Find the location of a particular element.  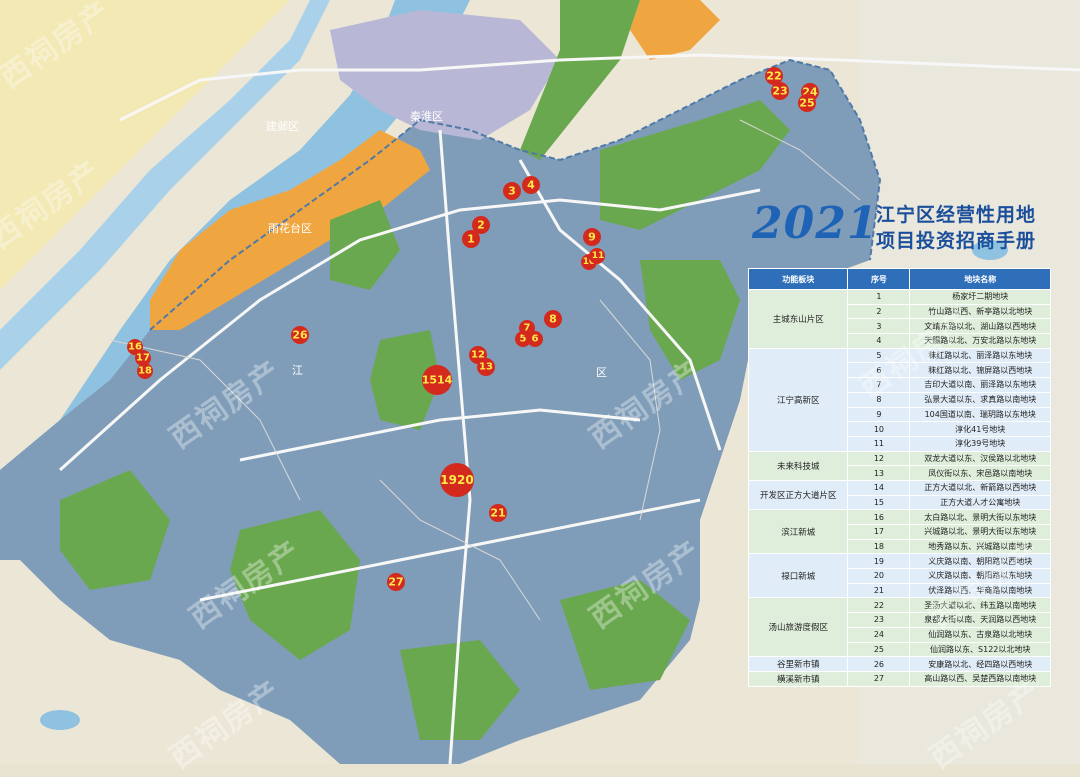

plot-number-cell: 24 is located at coordinates (879, 634).